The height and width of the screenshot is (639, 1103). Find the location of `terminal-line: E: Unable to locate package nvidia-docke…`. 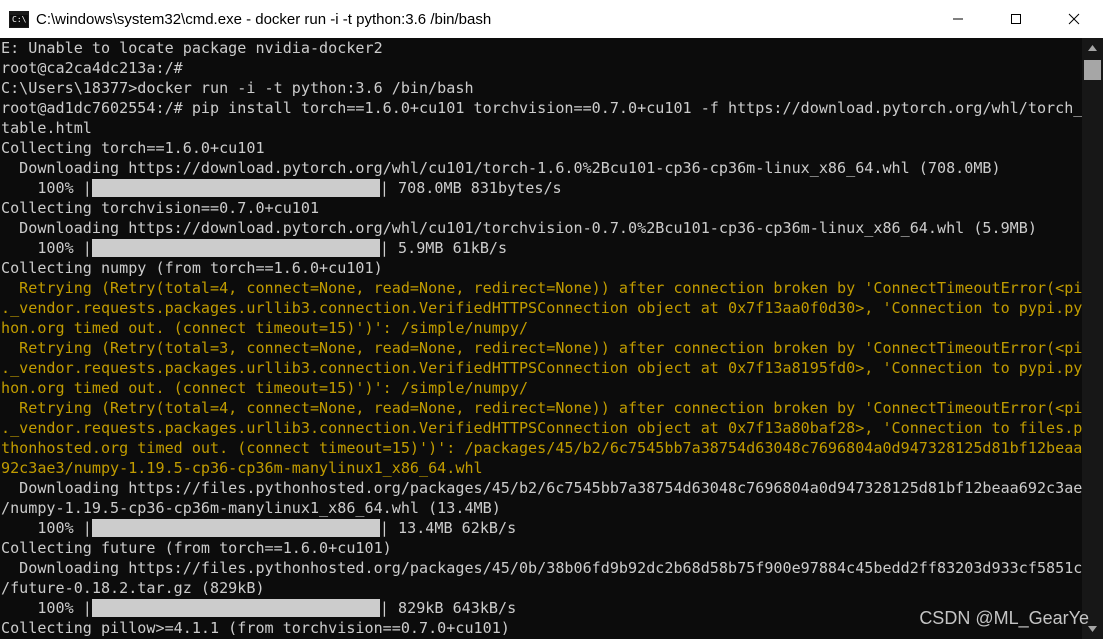

terminal-line: E: Unable to locate package nvidia-docke… is located at coordinates (192, 48).